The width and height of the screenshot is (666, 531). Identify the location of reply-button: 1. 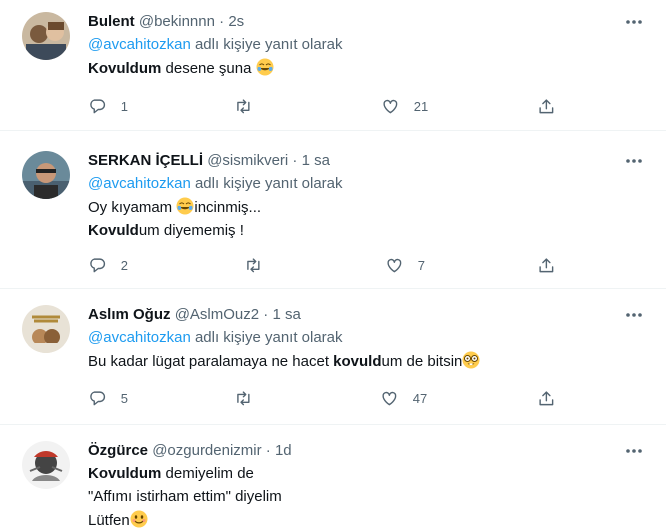
(108, 106).